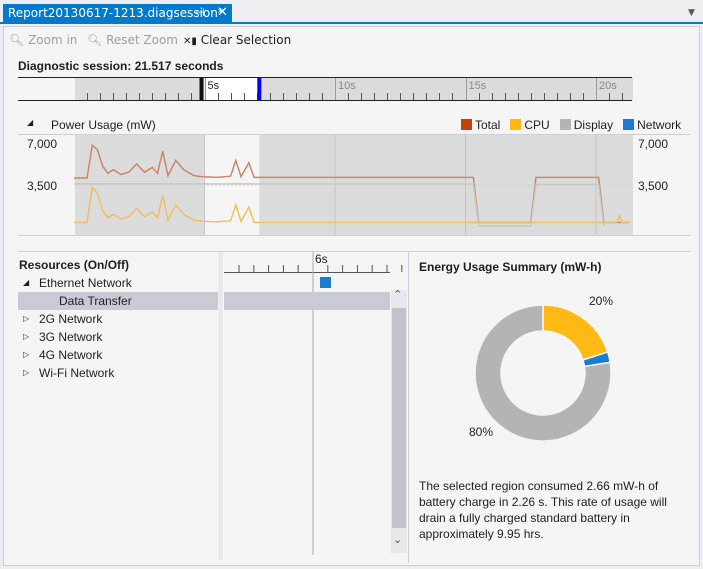 Image resolution: width=703 pixels, height=569 pixels. Describe the element at coordinates (653, 144) in the screenshot. I see `y-label-right-7000: 7,000` at that location.